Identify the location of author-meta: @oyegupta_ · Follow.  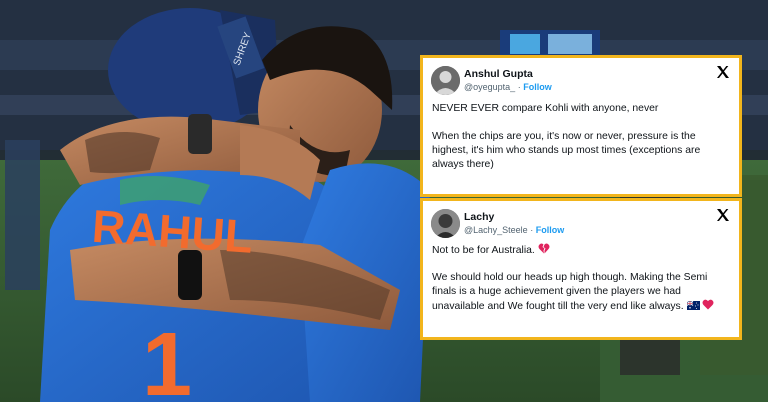
(508, 87).